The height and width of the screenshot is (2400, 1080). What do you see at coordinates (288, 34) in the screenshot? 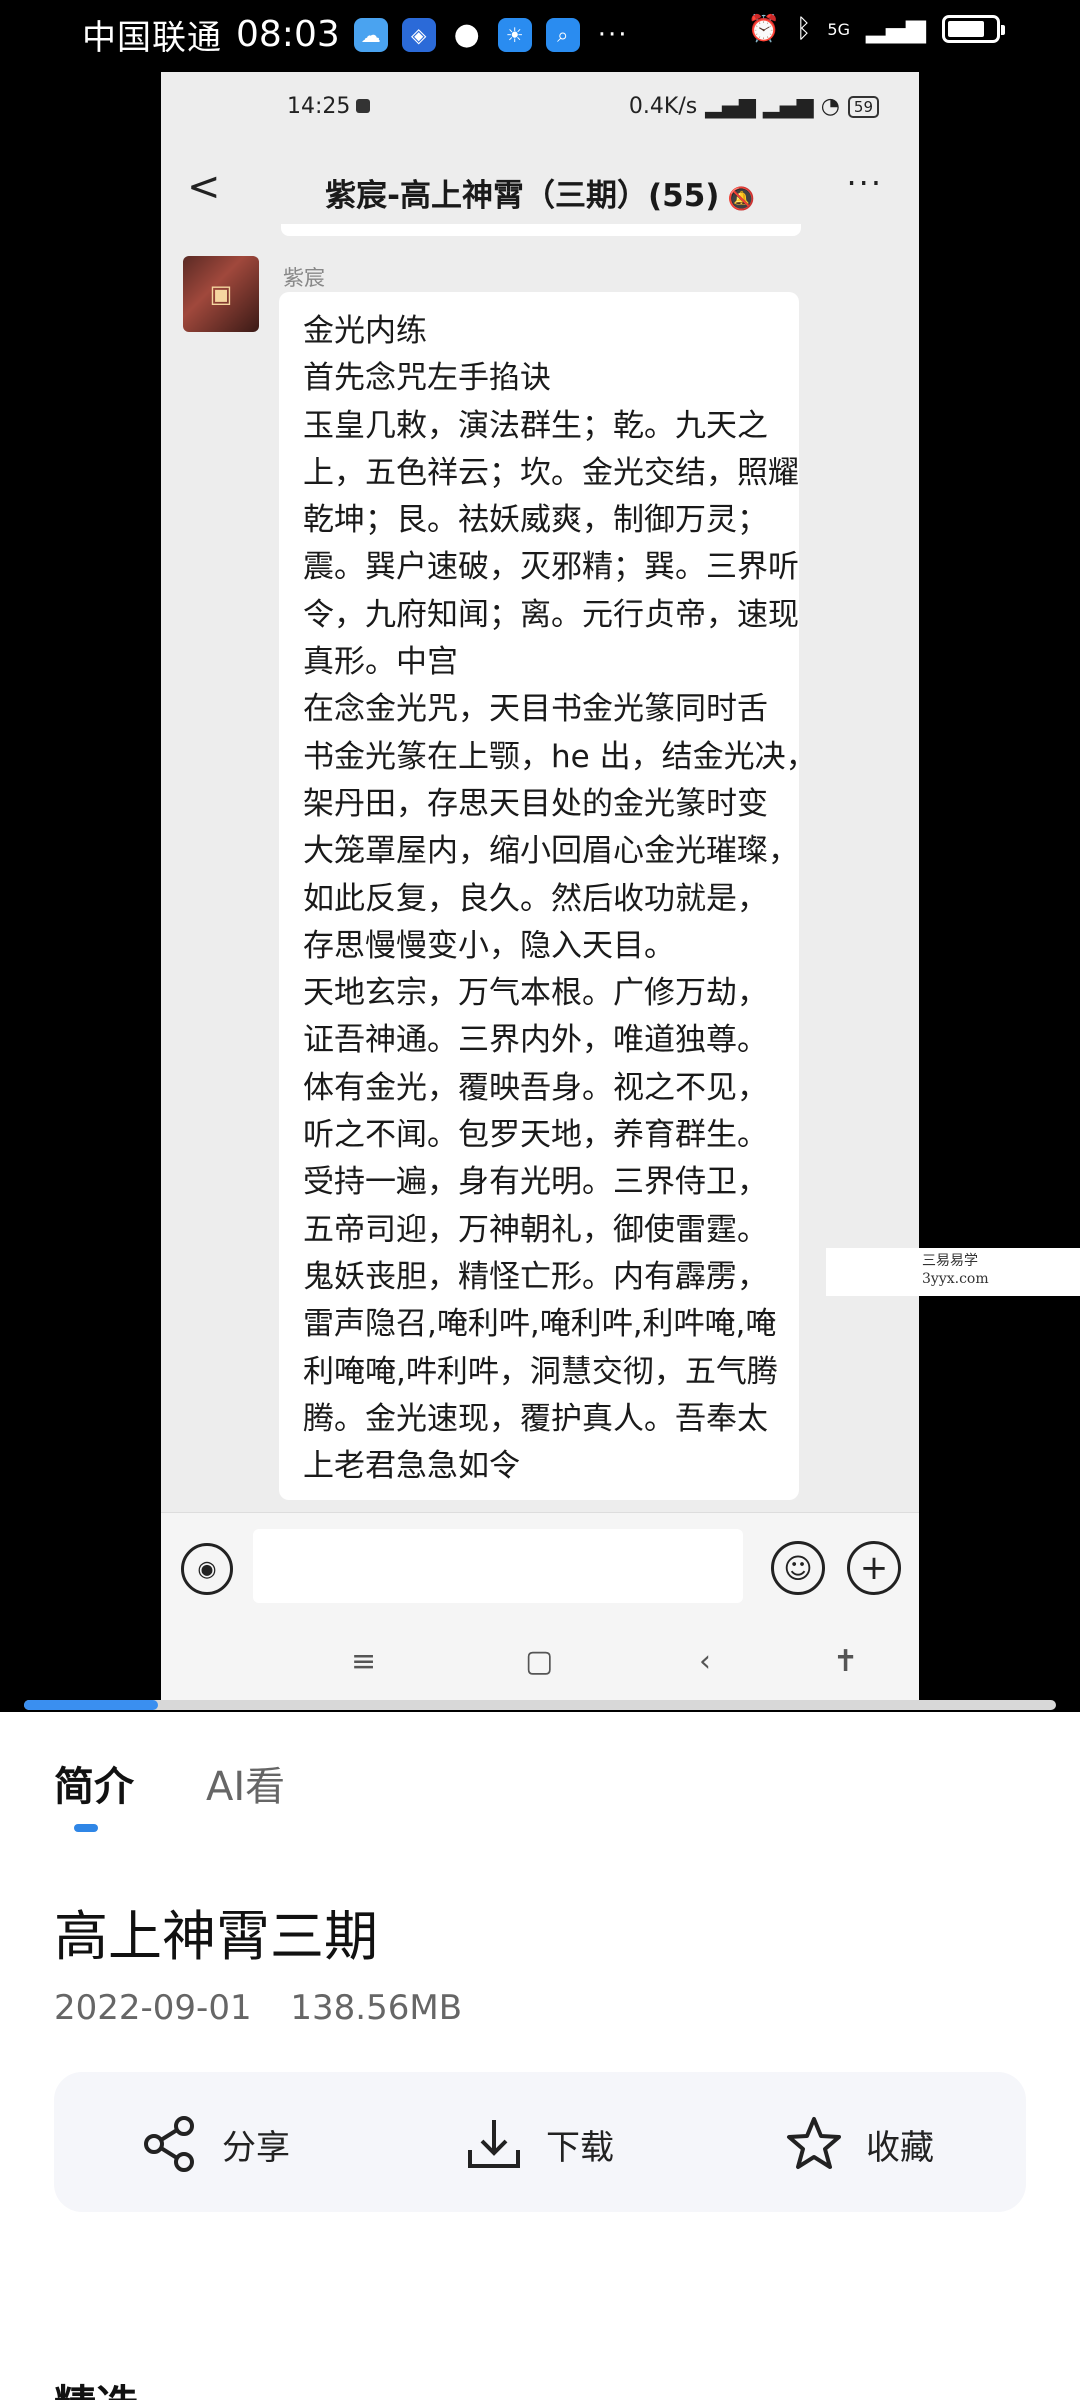
I see `clock: 08:03` at bounding box center [288, 34].